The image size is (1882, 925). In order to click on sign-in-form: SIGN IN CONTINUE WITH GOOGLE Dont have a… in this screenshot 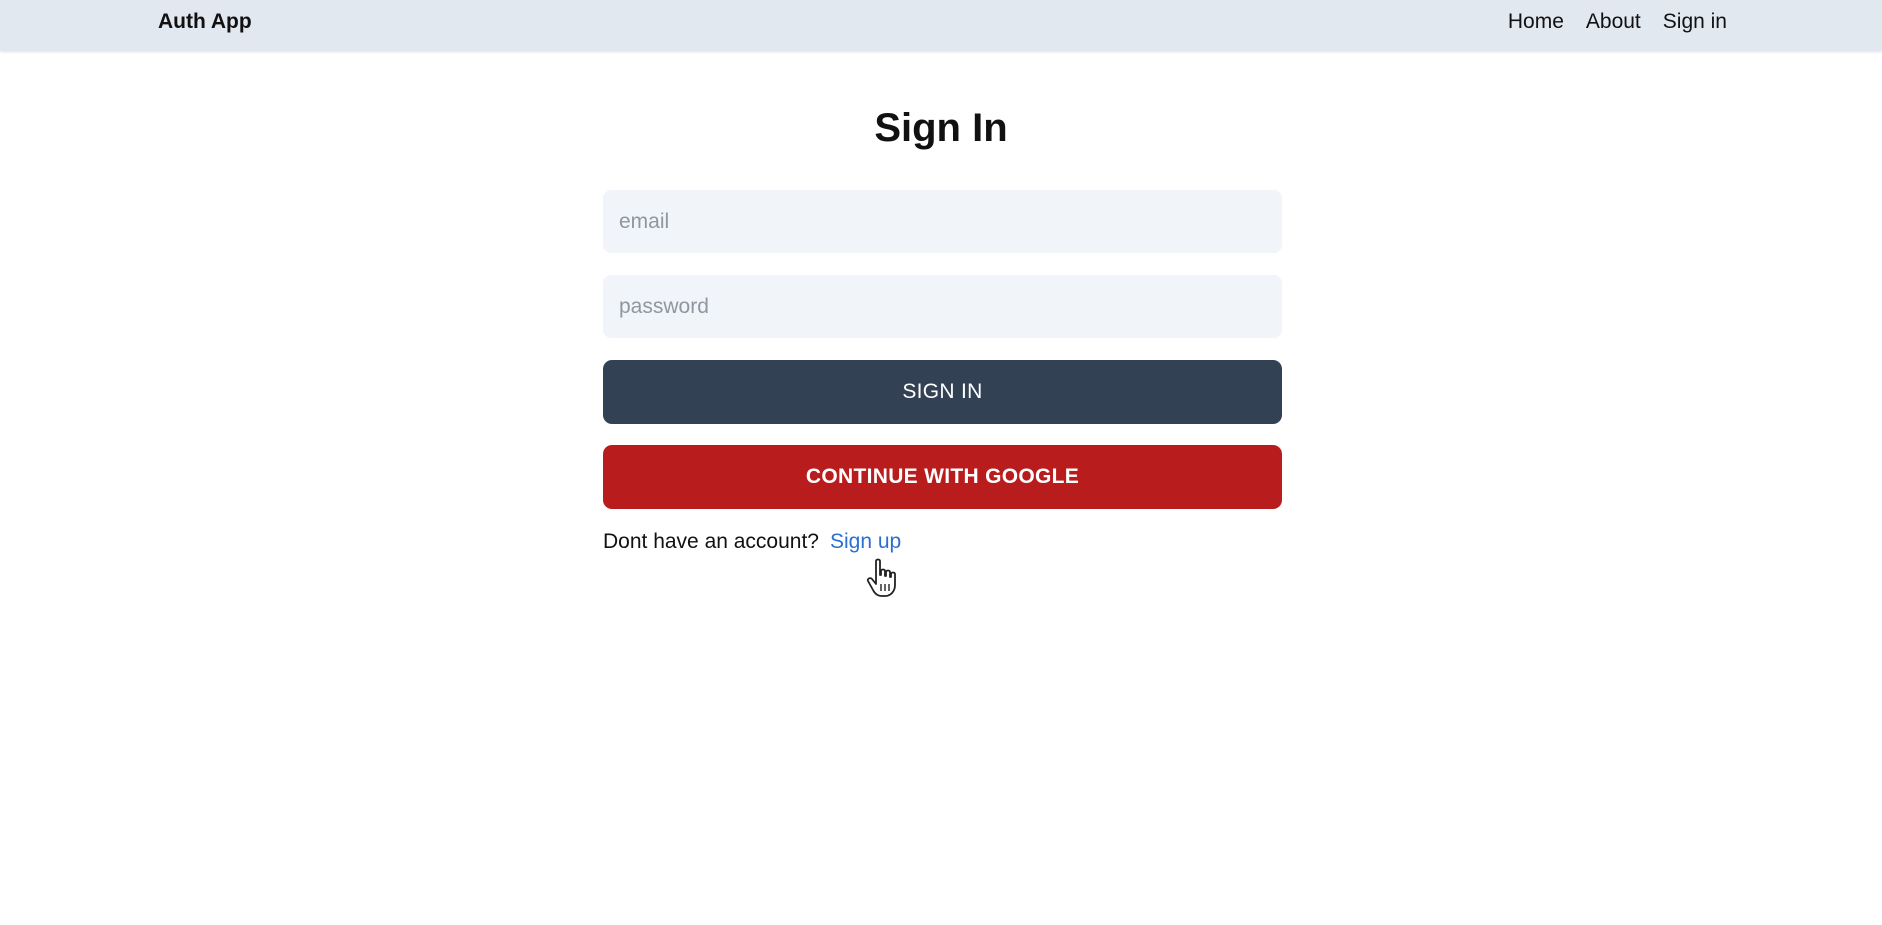, I will do `click(942, 372)`.